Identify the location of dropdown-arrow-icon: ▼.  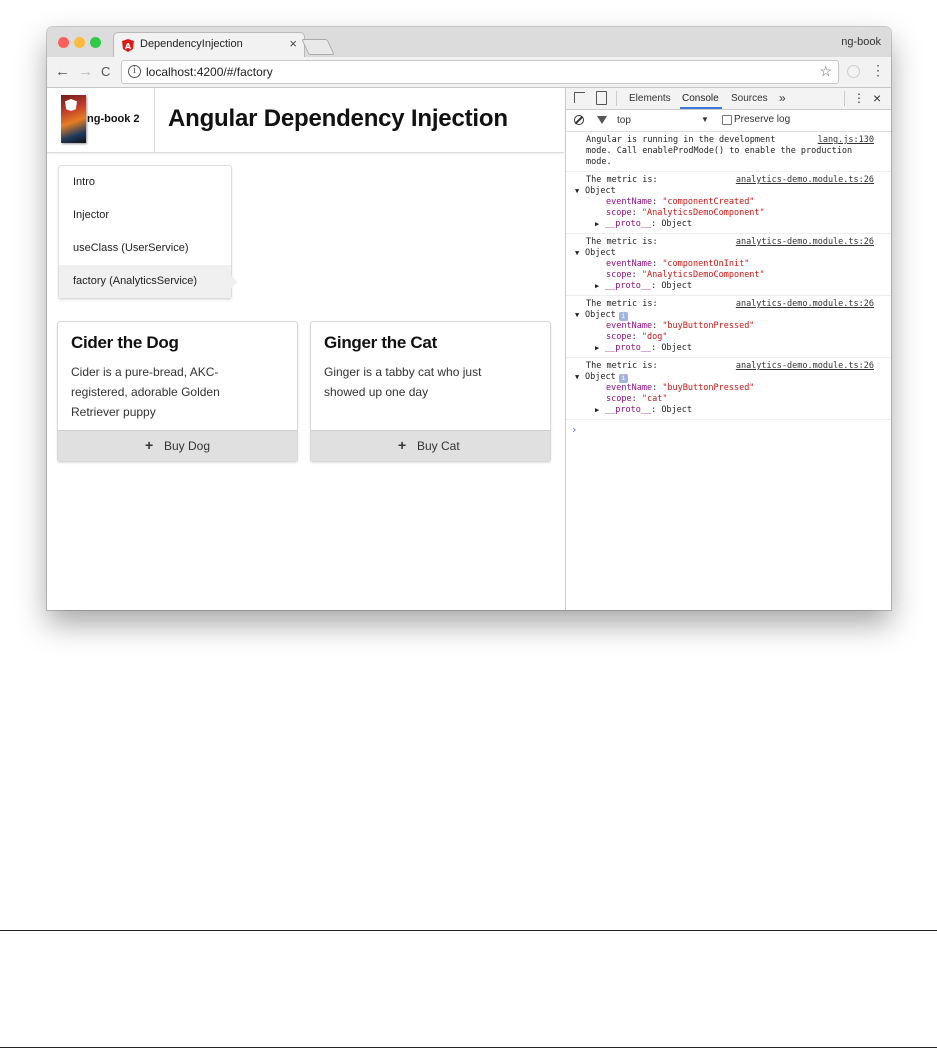
(705, 119).